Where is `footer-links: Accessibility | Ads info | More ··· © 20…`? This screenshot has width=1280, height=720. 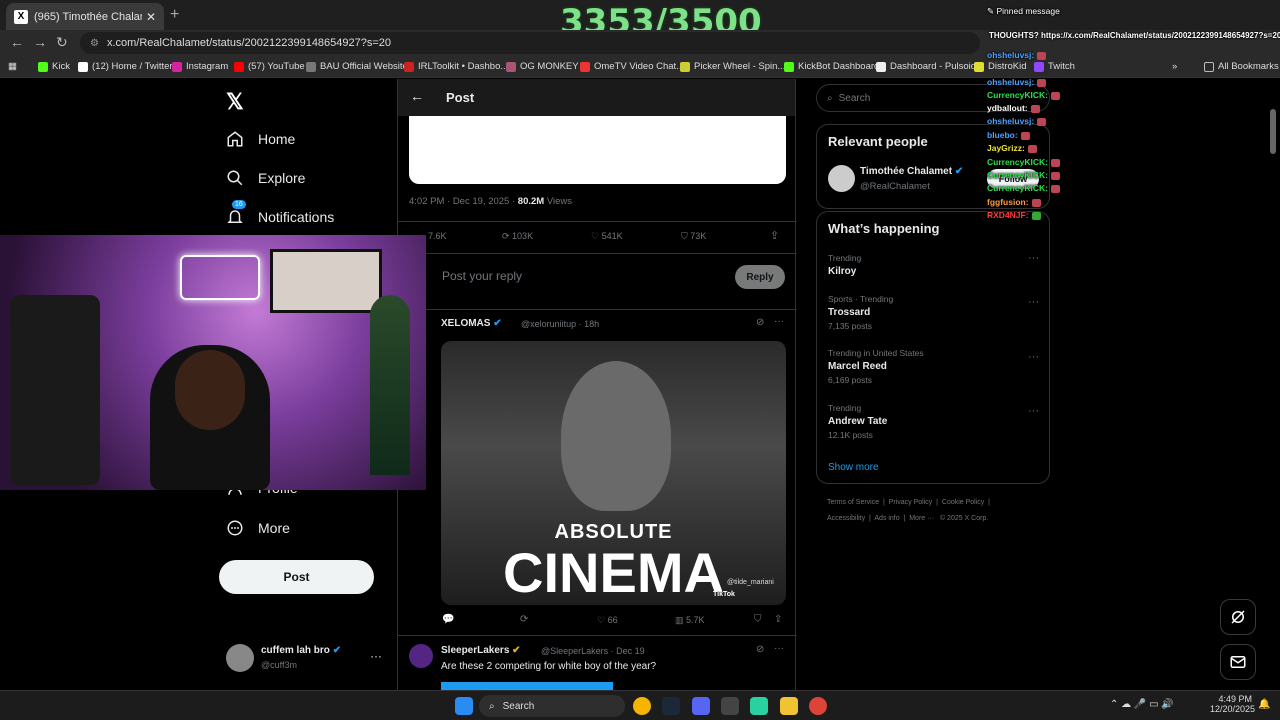
footer-links: Accessibility | Ads info | More ··· © 20… is located at coordinates (907, 518).